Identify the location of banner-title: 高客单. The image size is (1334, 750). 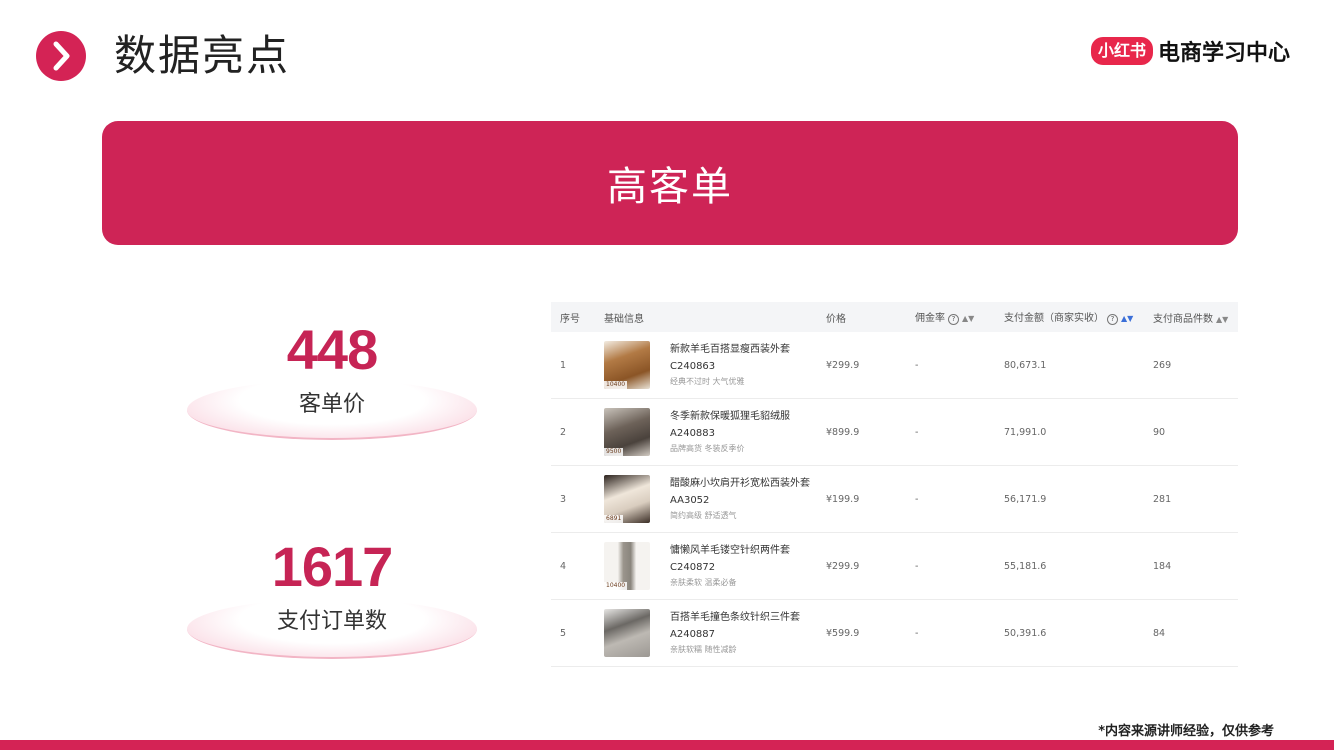
(670, 187).